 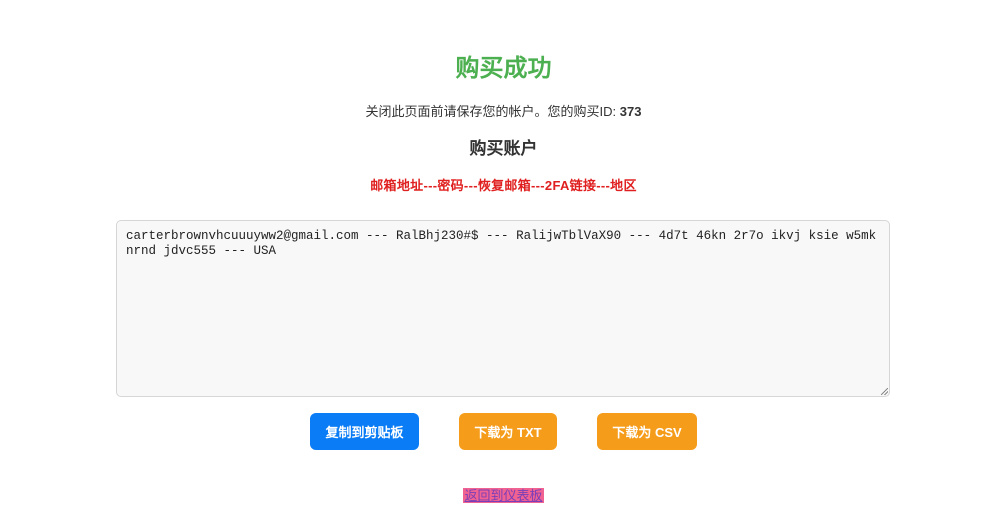 I want to click on back-to-dashboard-link: 返回到仪表板, so click(x=503, y=495).